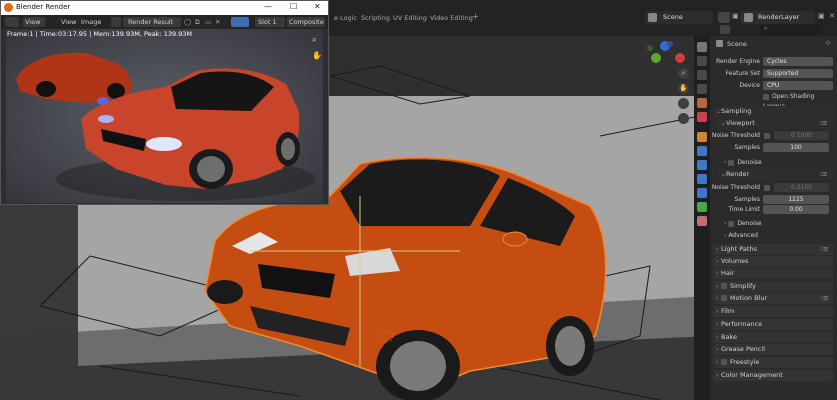  I want to click on r-denoise-row: › Denoise, so click(743, 224).